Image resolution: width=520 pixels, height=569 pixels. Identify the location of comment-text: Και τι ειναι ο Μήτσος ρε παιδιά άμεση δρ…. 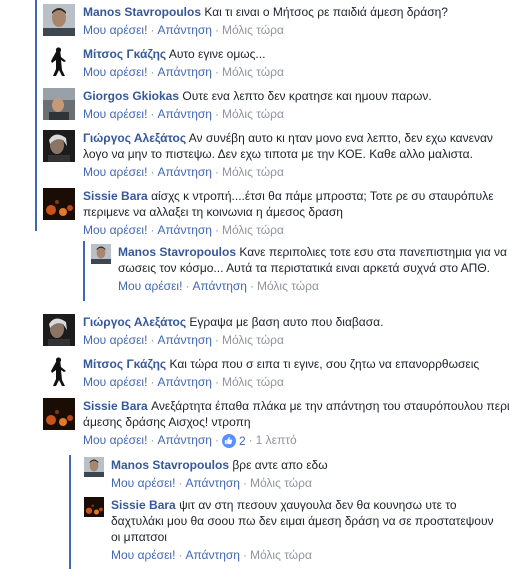
(326, 12).